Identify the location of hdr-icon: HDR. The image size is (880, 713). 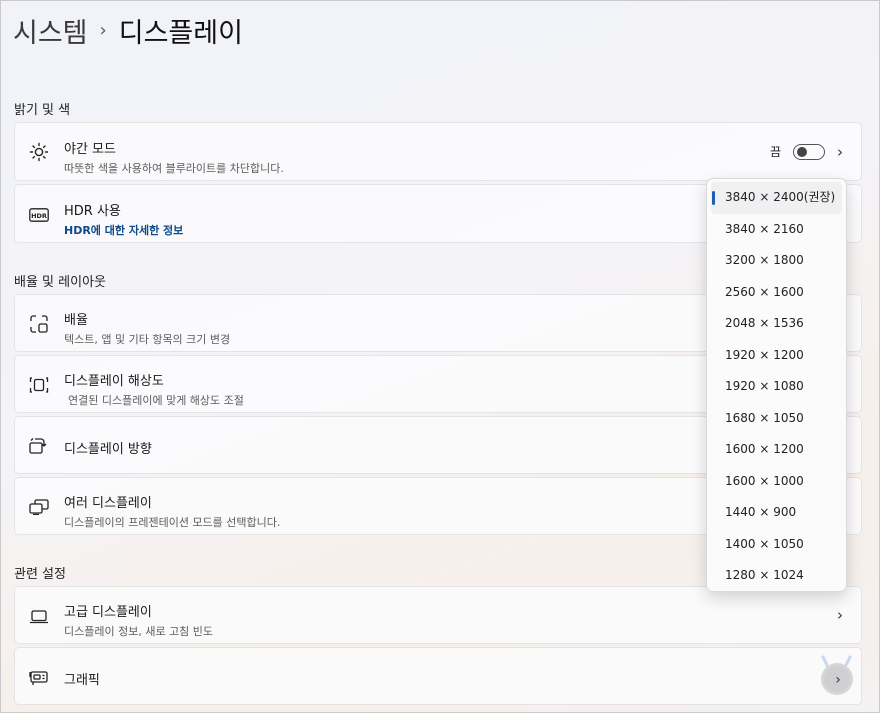
(39, 215).